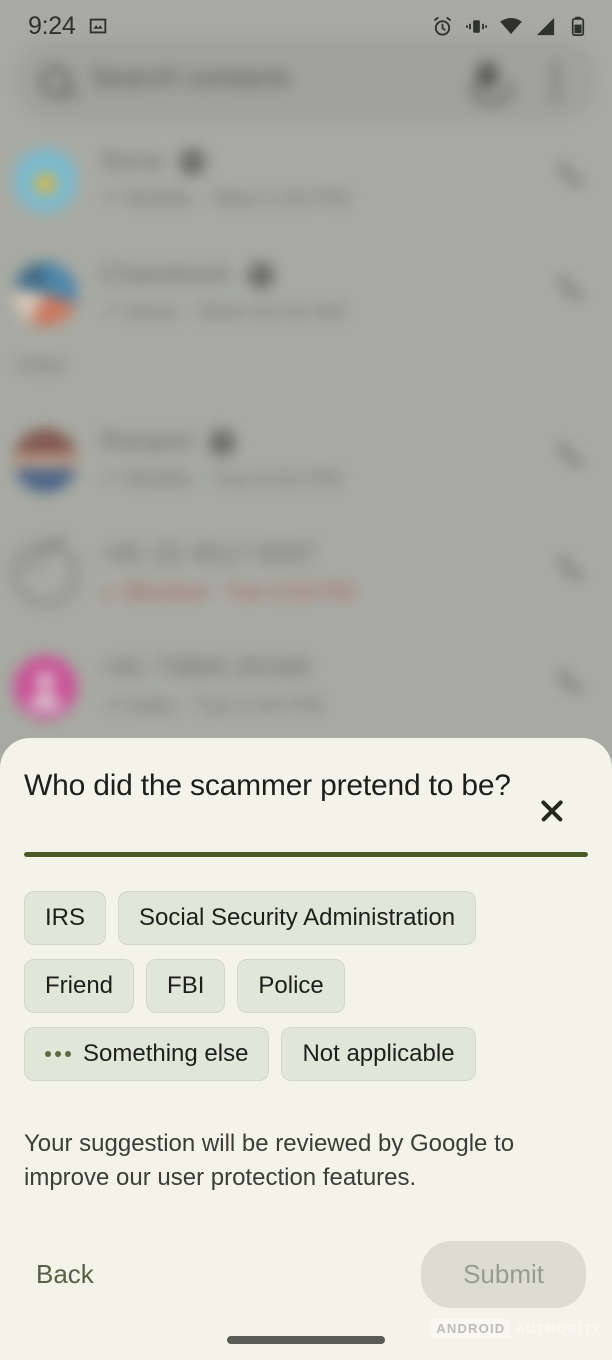 The image size is (612, 1360). I want to click on status-bar-clock: 9:24, so click(52, 25).